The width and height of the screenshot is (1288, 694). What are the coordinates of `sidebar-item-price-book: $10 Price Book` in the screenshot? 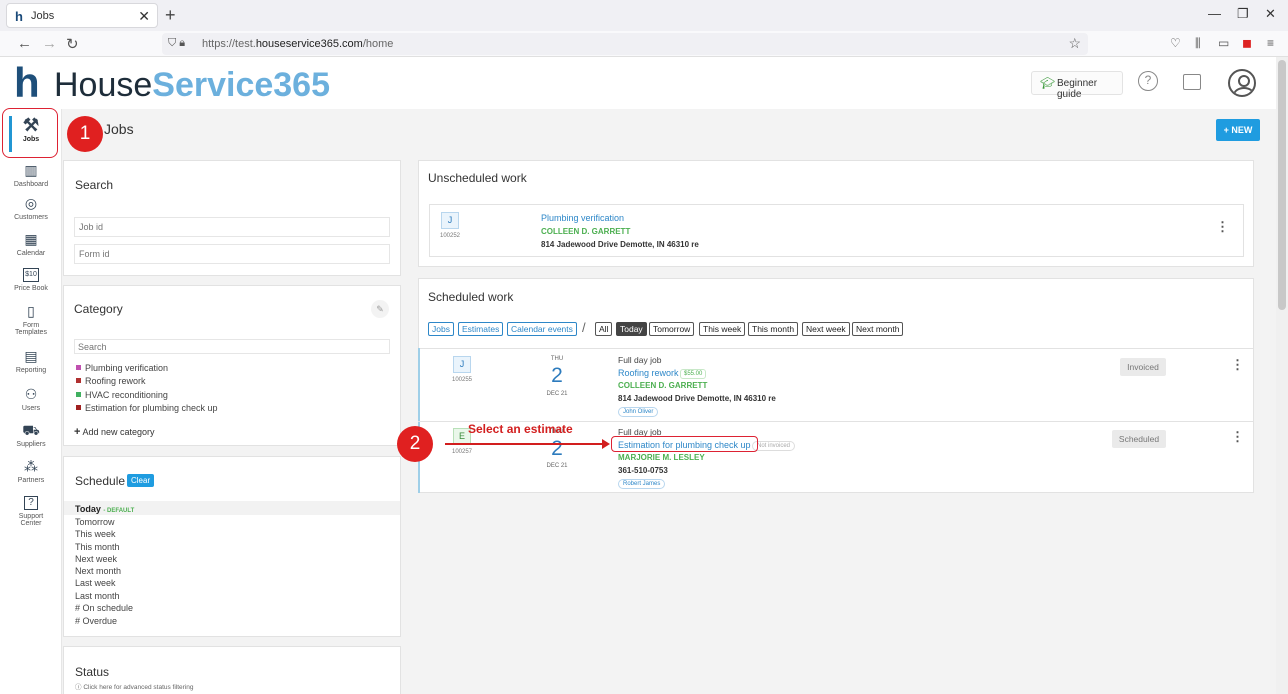 It's located at (31, 280).